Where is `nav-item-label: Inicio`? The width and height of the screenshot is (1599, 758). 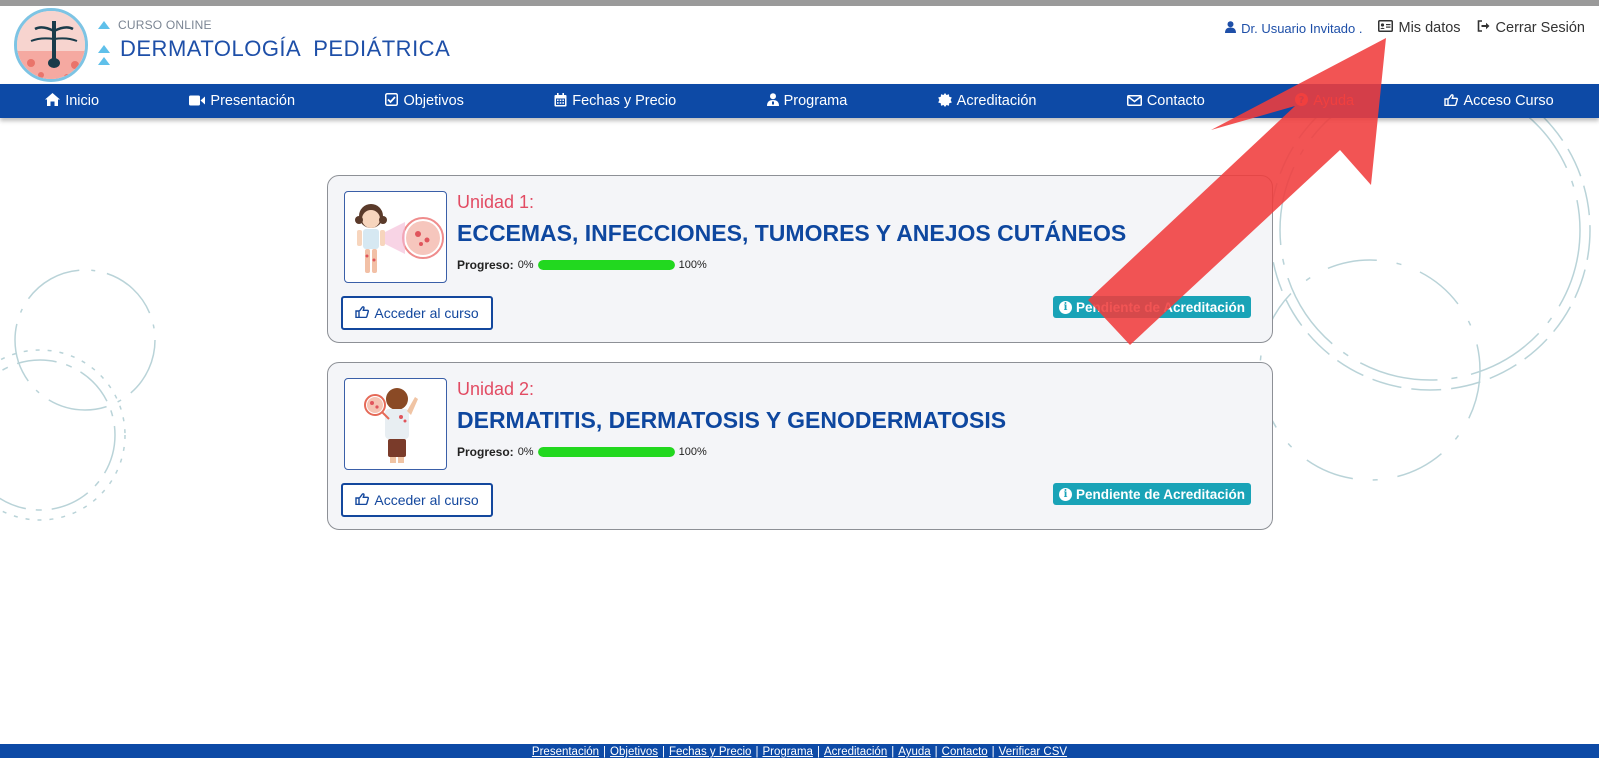
nav-item-label: Inicio is located at coordinates (82, 101).